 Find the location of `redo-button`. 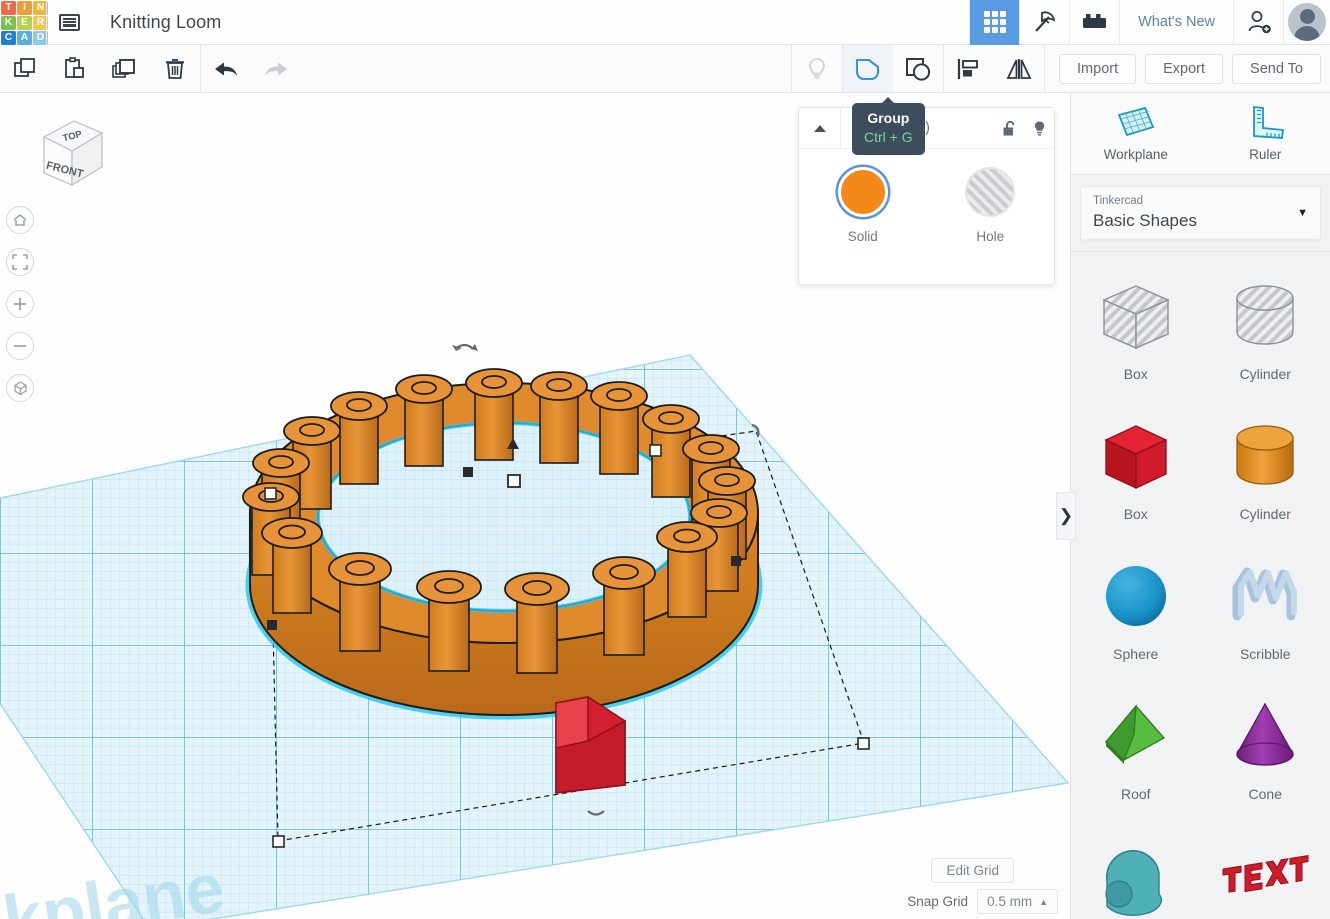

redo-button is located at coordinates (276, 68).